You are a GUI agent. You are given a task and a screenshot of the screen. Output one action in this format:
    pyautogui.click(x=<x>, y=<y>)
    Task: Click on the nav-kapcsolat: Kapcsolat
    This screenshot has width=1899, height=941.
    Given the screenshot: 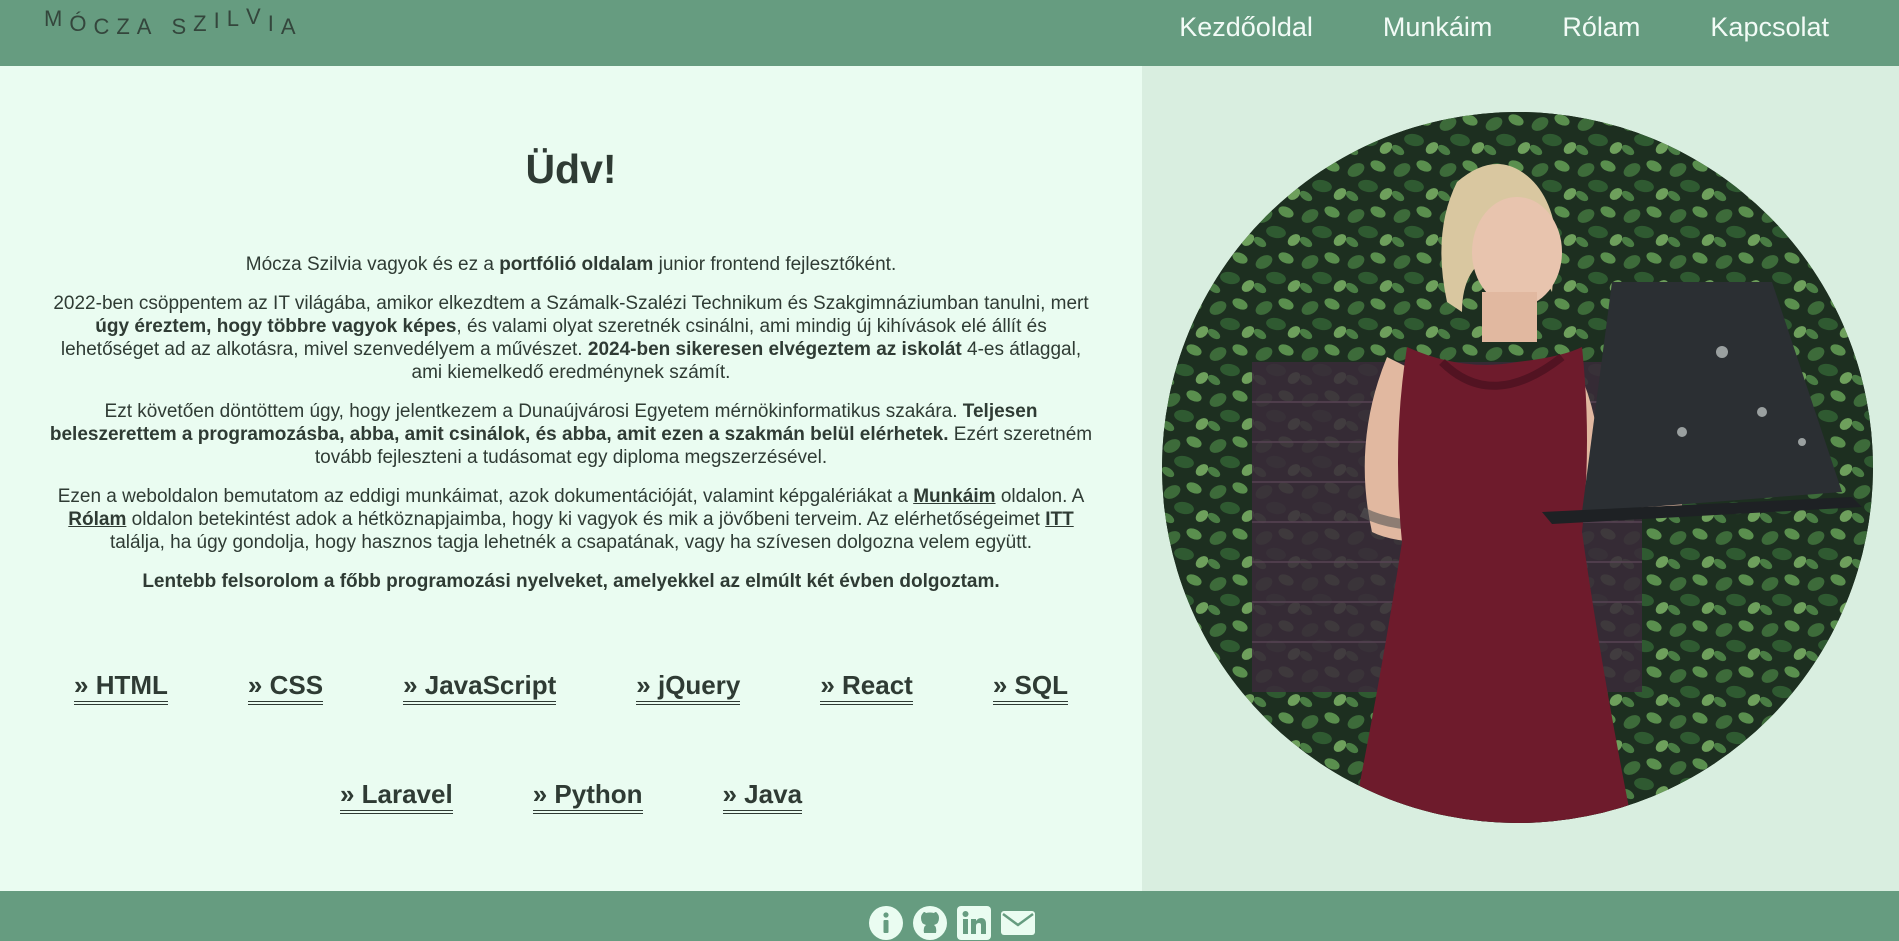 What is the action you would take?
    pyautogui.click(x=1769, y=27)
    